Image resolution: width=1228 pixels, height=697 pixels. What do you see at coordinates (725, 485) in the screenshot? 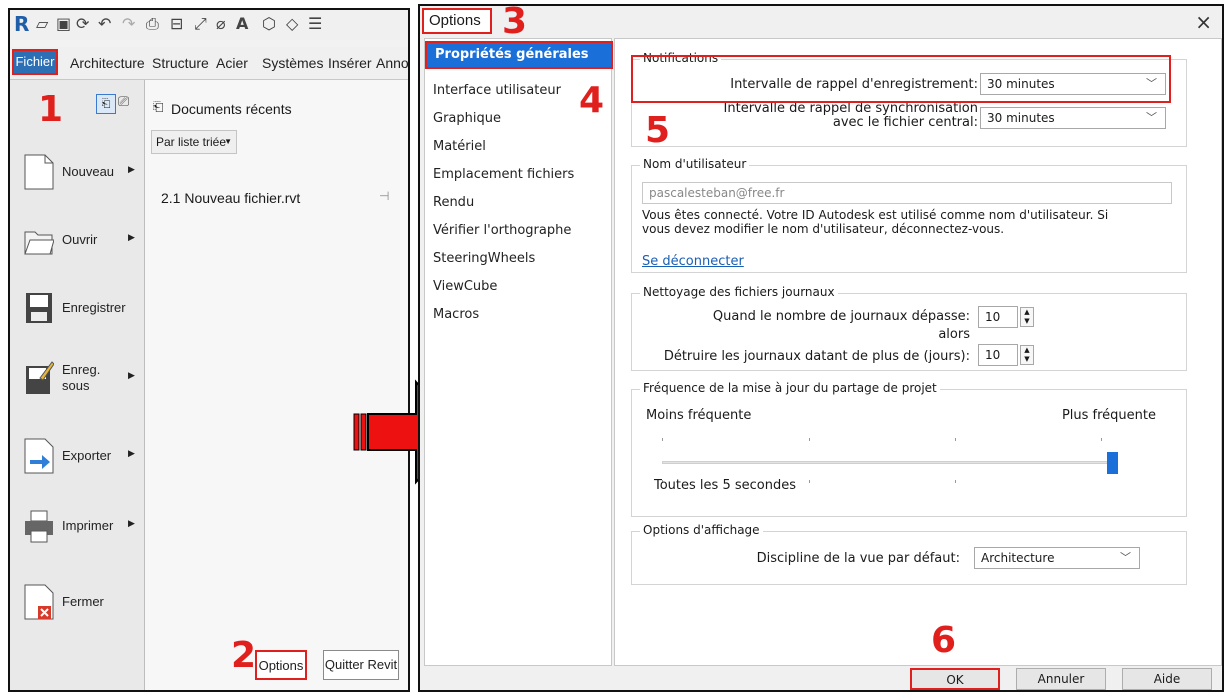
I see `worksharing-status: Toutes les 5 secondes` at bounding box center [725, 485].